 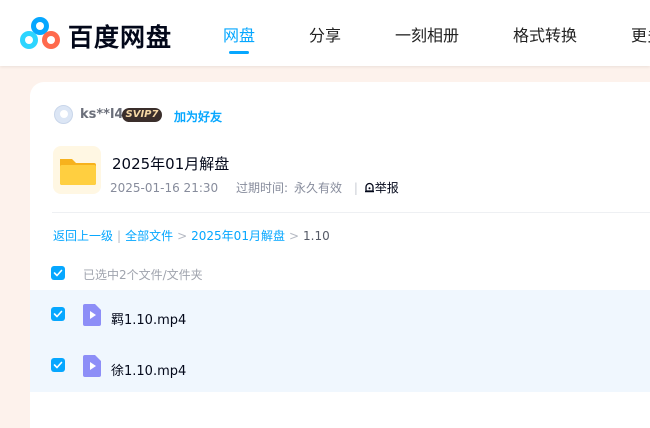 I want to click on breadcrumb-folder: 2025年01月解盘, so click(x=238, y=236).